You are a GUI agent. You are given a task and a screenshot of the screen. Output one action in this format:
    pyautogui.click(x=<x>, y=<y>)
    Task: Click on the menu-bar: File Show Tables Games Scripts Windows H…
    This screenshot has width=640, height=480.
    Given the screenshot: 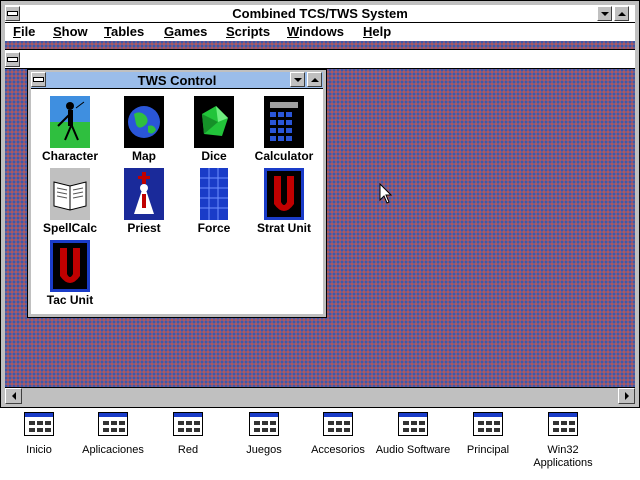 What is the action you would take?
    pyautogui.click(x=320, y=32)
    